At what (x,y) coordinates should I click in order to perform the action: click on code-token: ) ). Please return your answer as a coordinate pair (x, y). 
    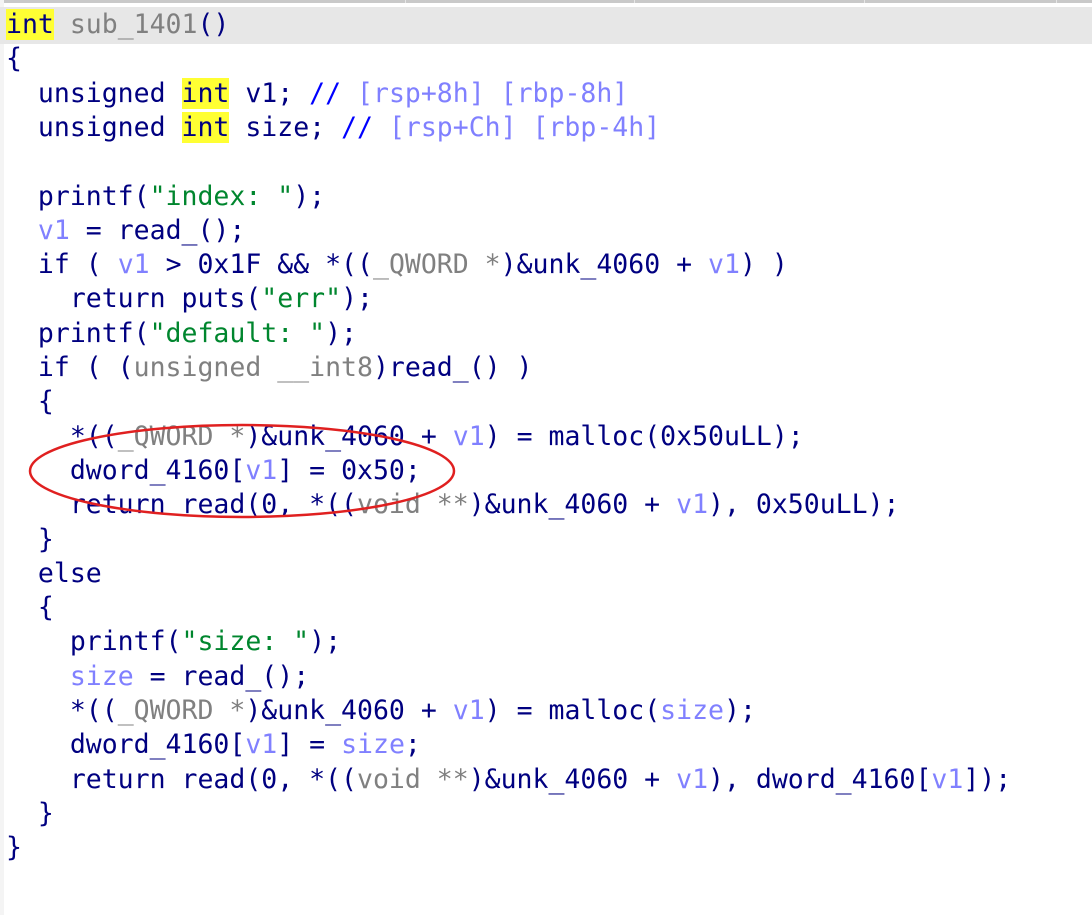
    Looking at the image, I should click on (763, 265).